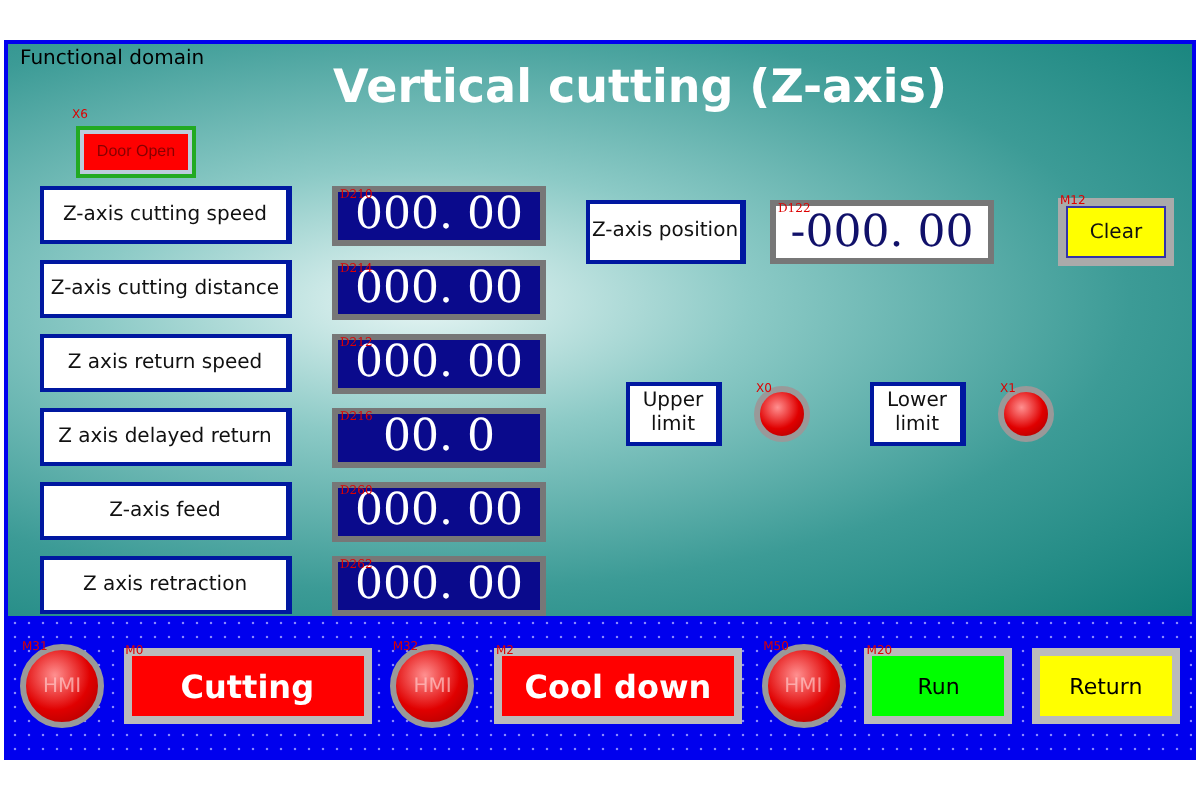  What do you see at coordinates (666, 232) in the screenshot?
I see `position-label: Z-axis position` at bounding box center [666, 232].